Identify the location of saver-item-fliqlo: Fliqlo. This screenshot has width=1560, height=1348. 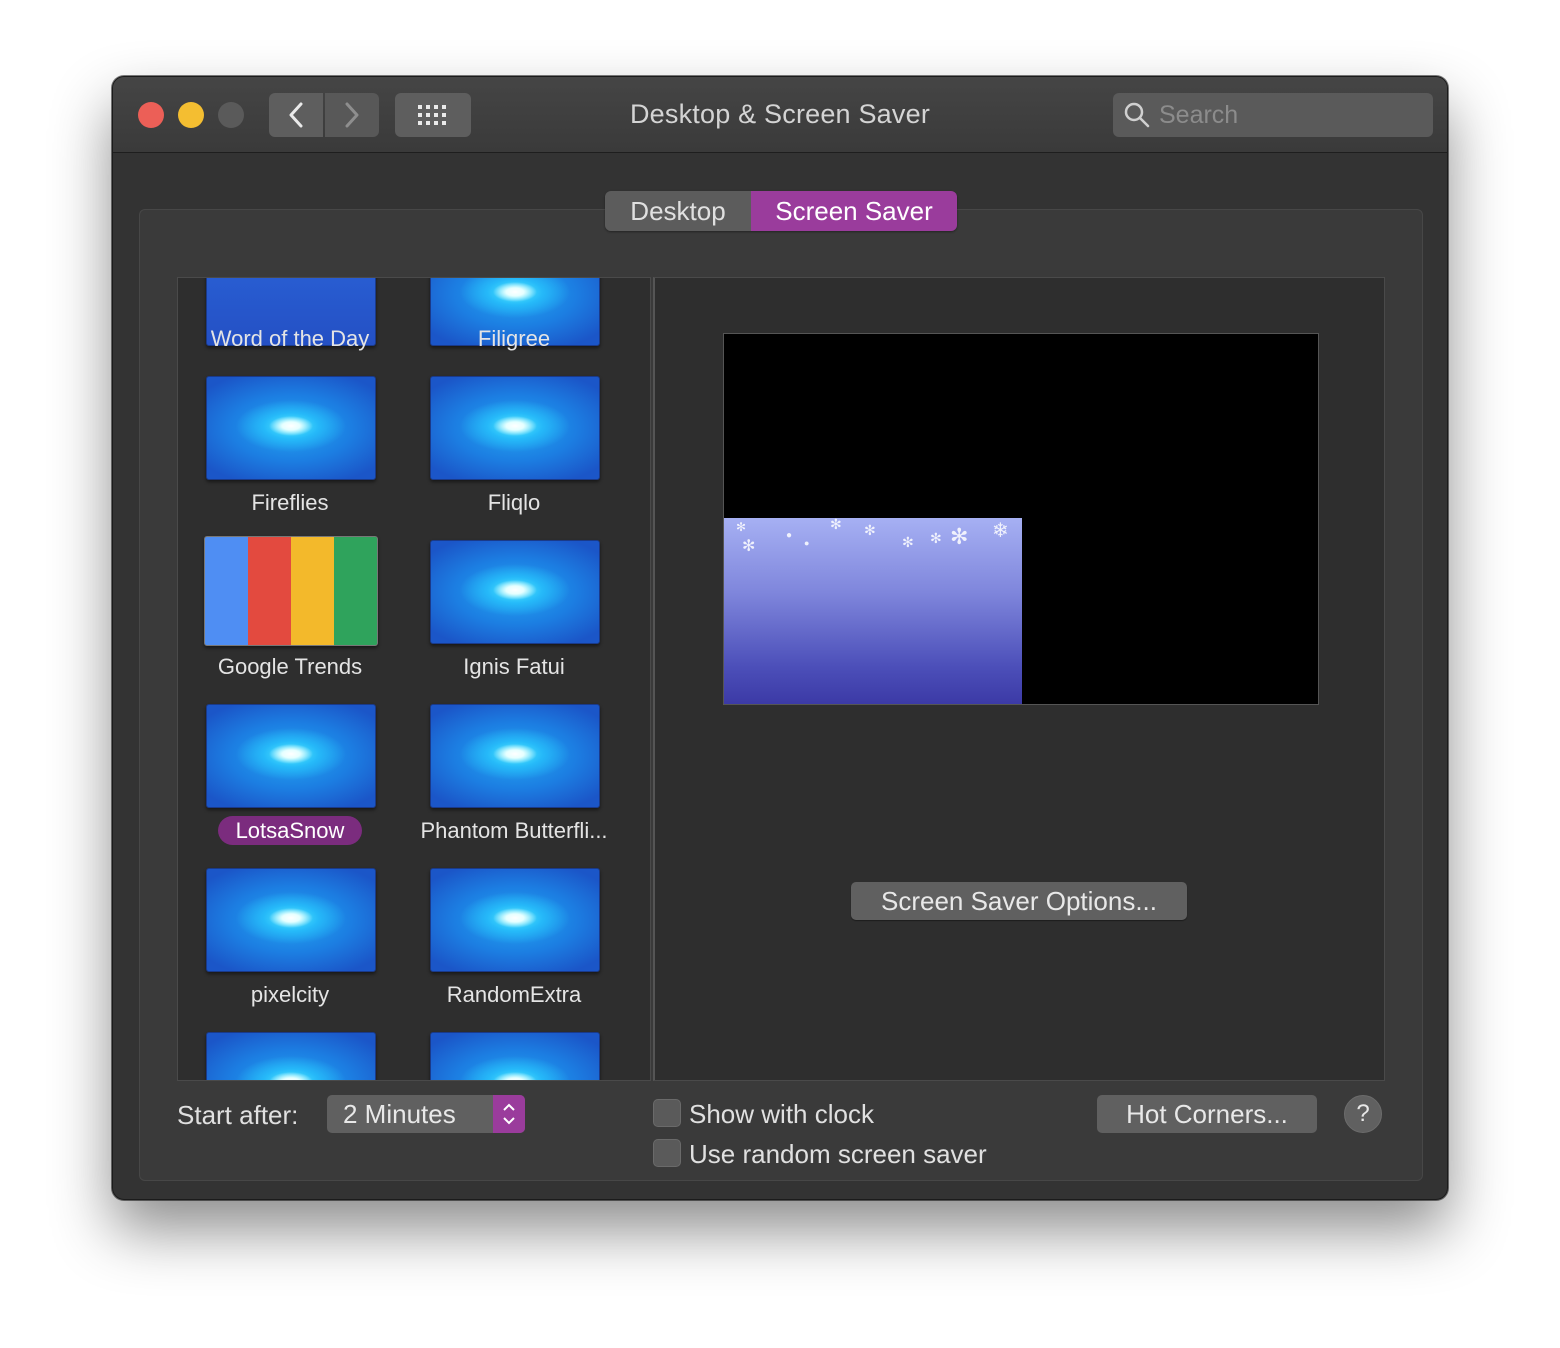
(514, 444).